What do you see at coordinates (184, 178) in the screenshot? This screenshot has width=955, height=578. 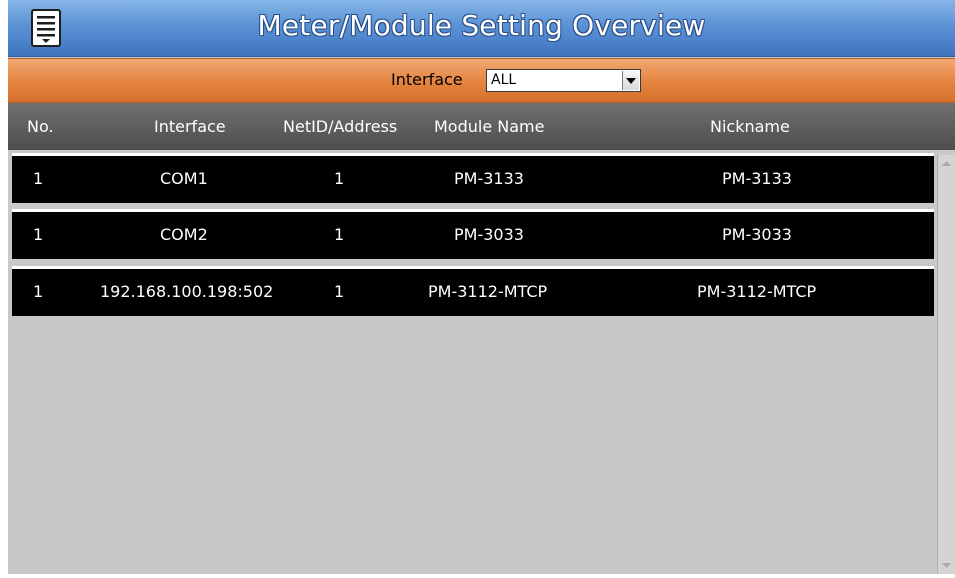 I see `cell-interface: COM1` at bounding box center [184, 178].